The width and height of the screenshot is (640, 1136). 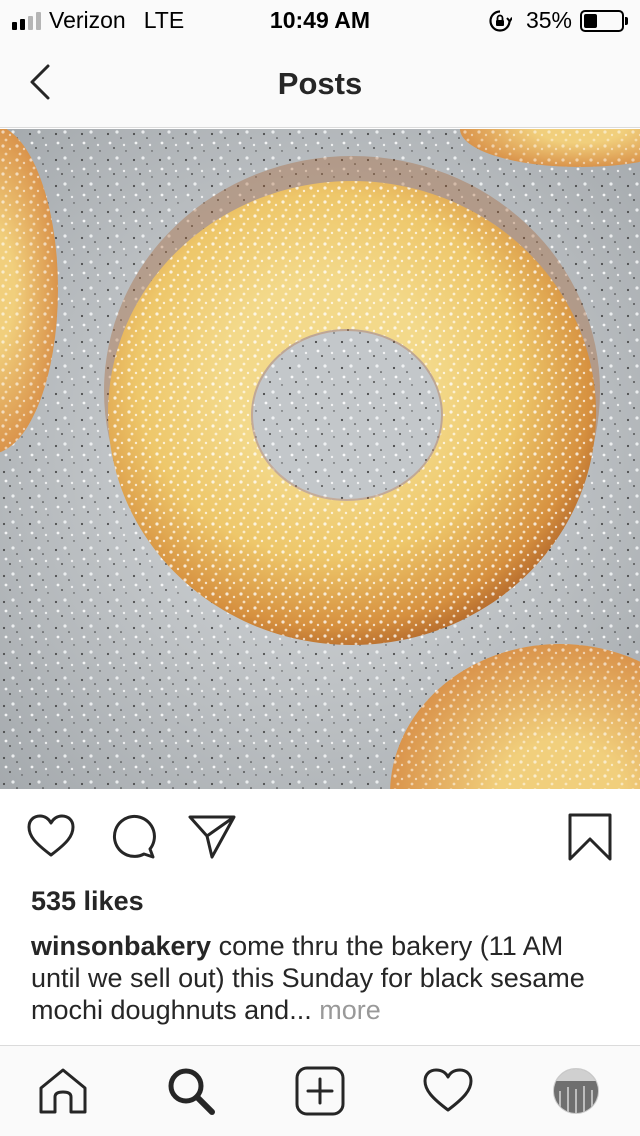 What do you see at coordinates (548, 20) in the screenshot?
I see `battery-percent: 35%` at bounding box center [548, 20].